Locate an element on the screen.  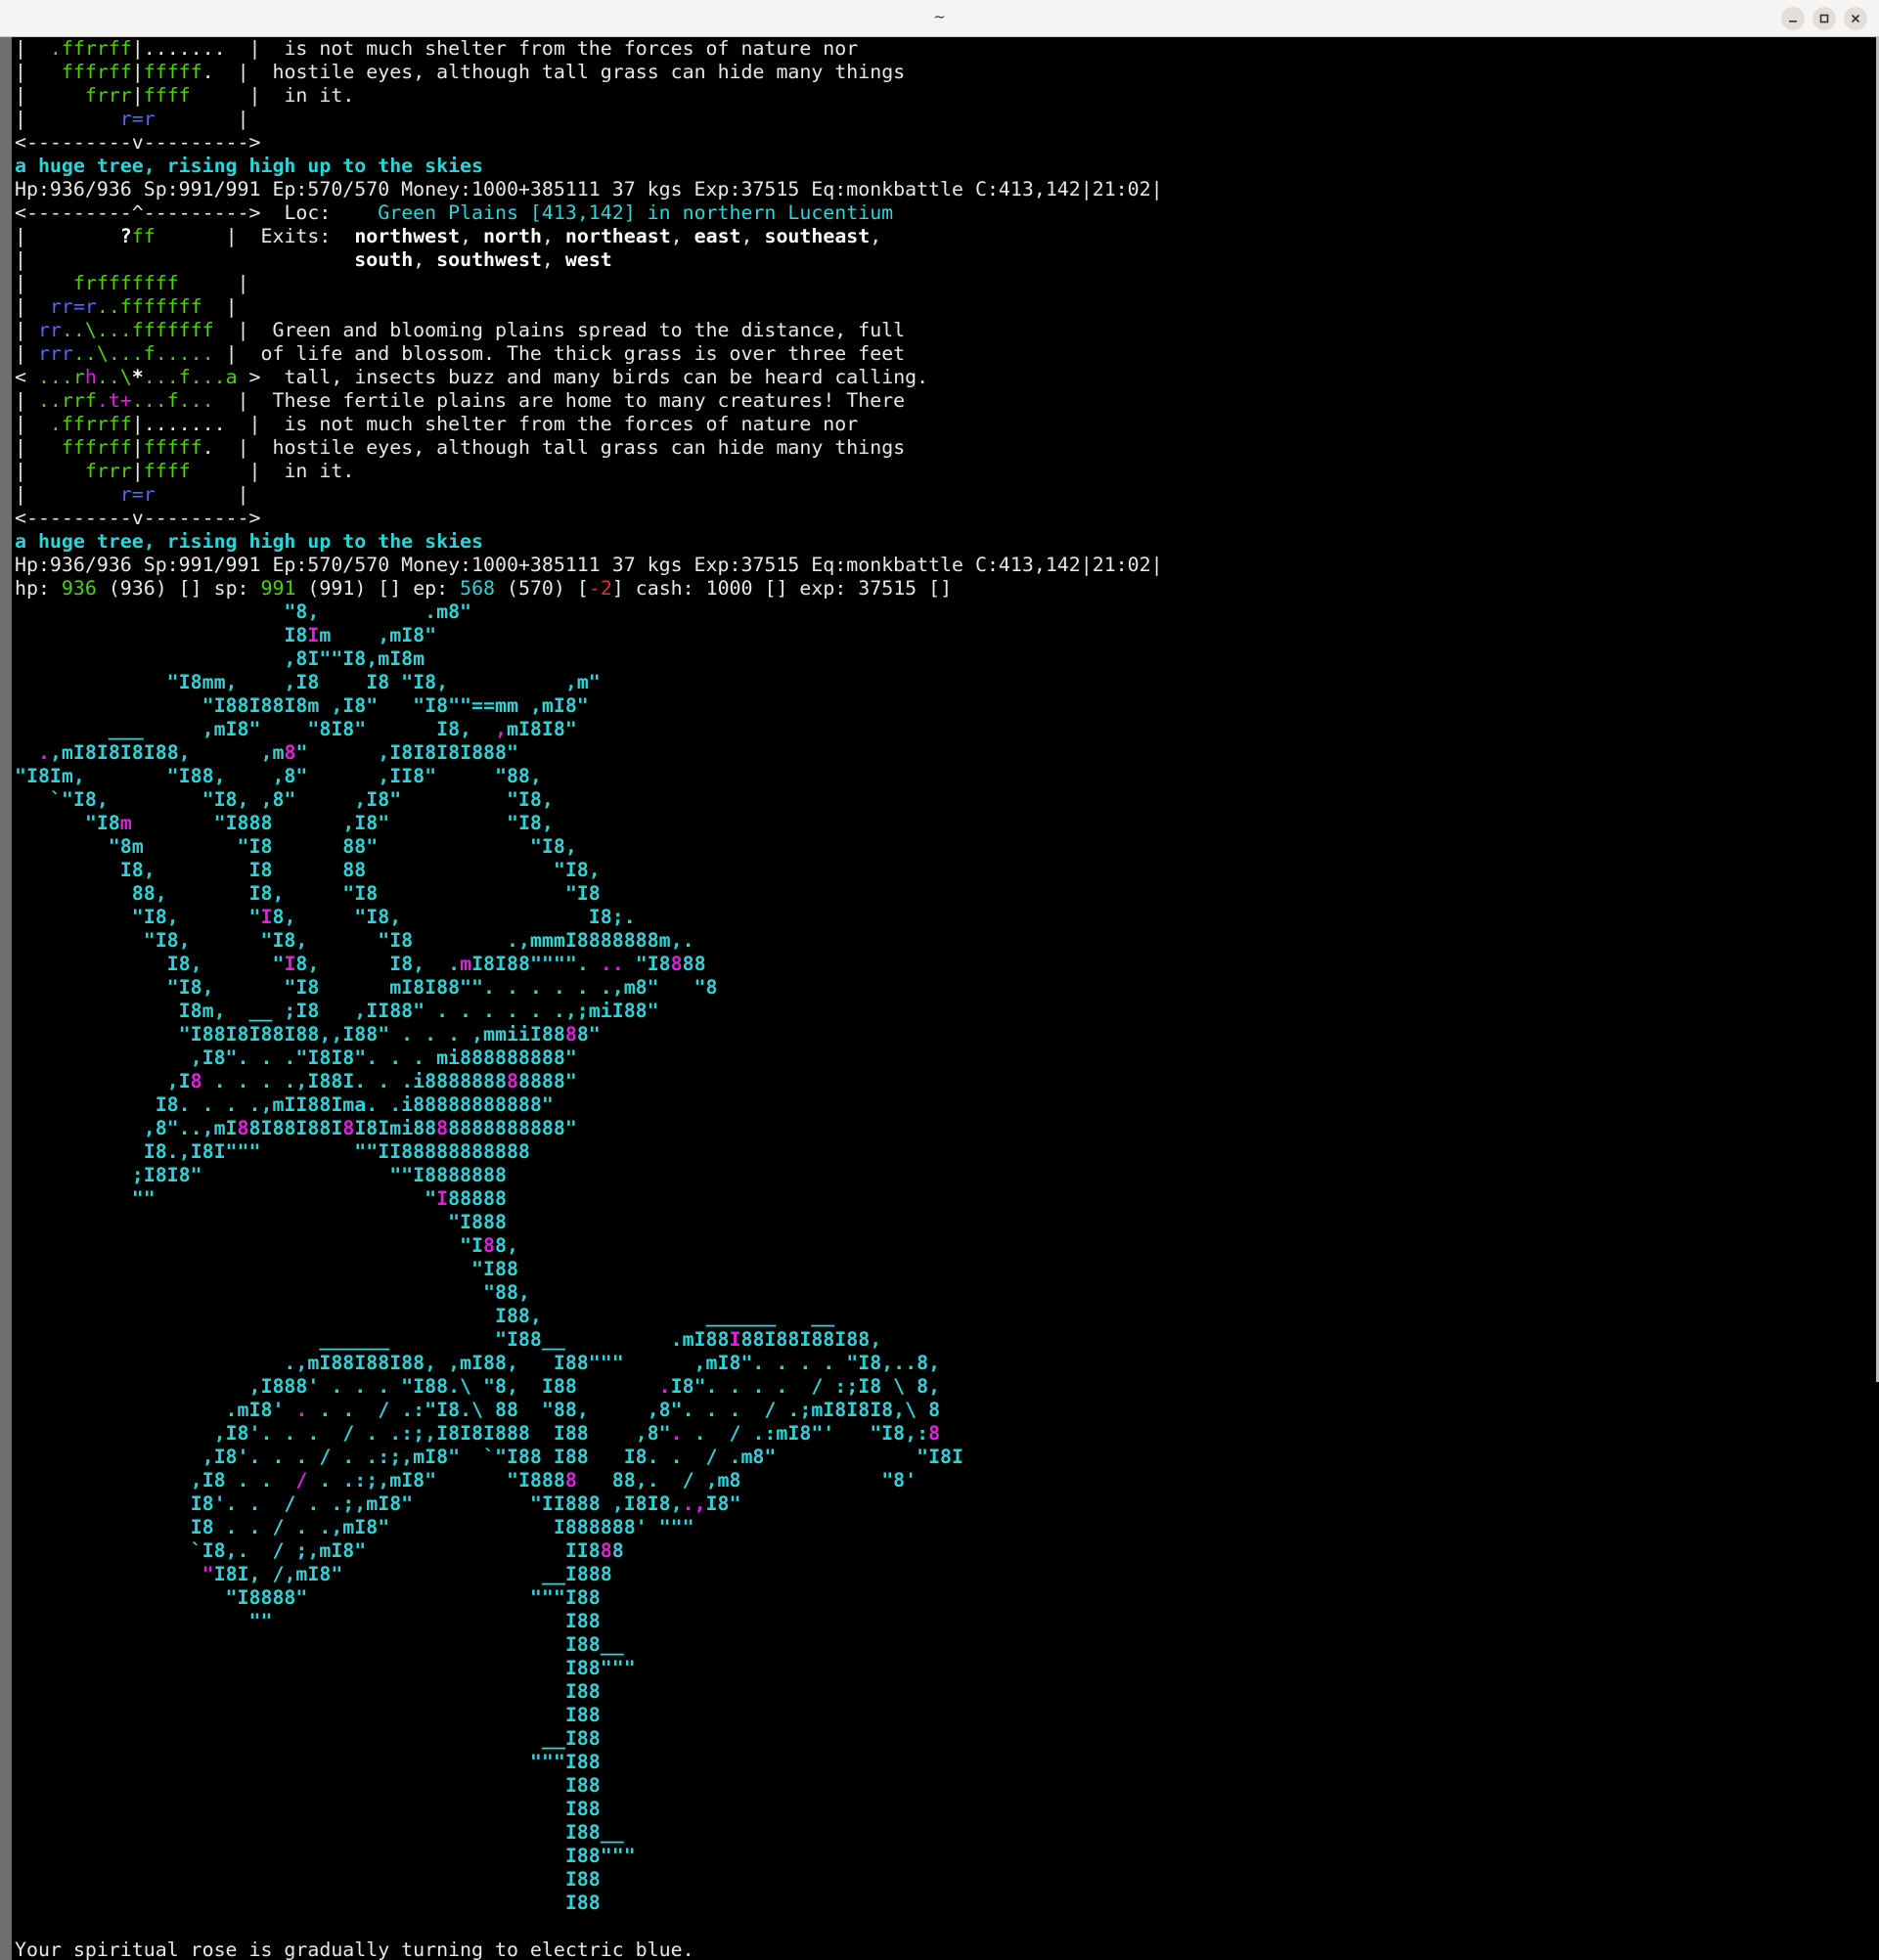
terminal-text: 8I88I88I is located at coordinates (295, 1128).